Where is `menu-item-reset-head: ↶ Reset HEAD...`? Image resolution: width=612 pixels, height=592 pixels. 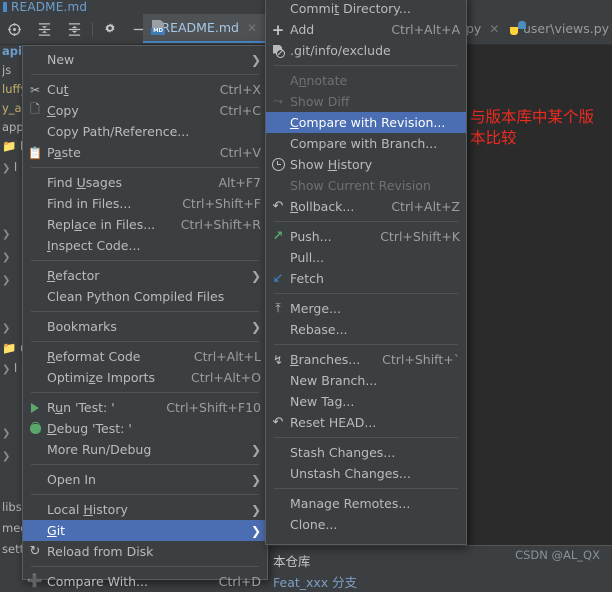 menu-item-reset-head: ↶ Reset HEAD... is located at coordinates (366, 422).